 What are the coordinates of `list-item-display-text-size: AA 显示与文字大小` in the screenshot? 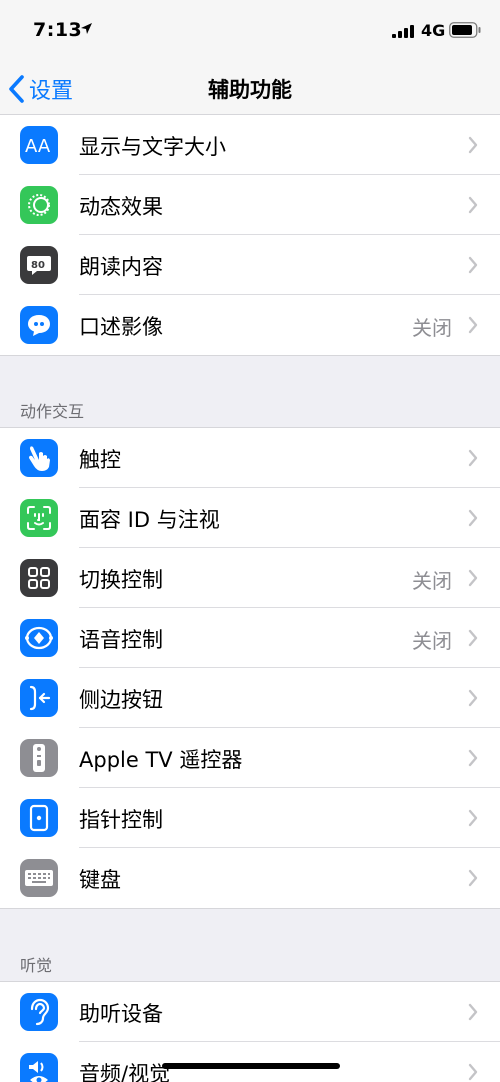 It's located at (250, 145).